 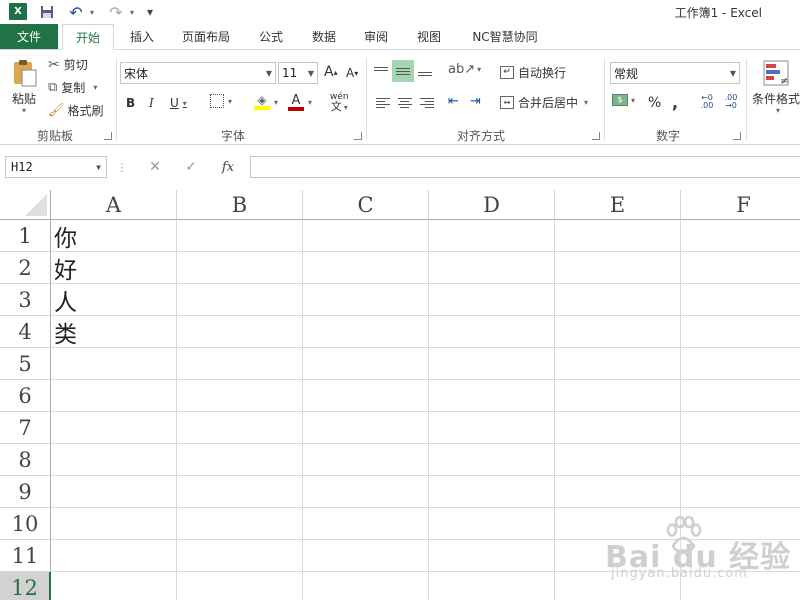 I want to click on row-header-7: 7, so click(x=25, y=428).